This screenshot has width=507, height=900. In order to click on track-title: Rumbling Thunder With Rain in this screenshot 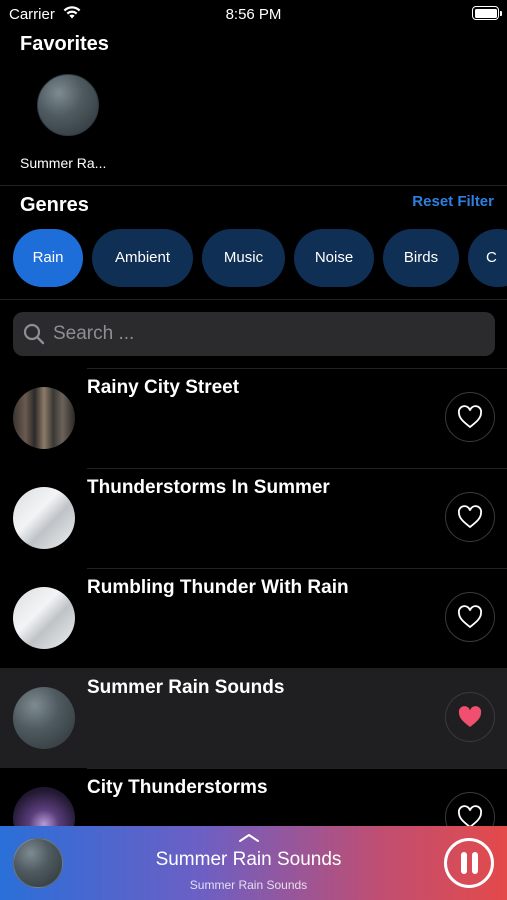, I will do `click(218, 587)`.